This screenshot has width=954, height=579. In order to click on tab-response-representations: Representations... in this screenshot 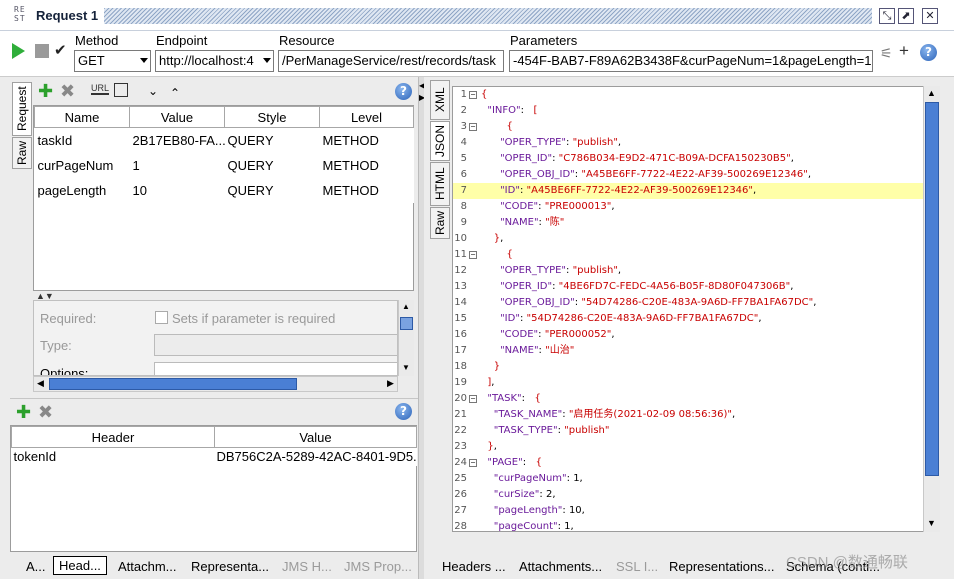, I will do `click(722, 566)`.